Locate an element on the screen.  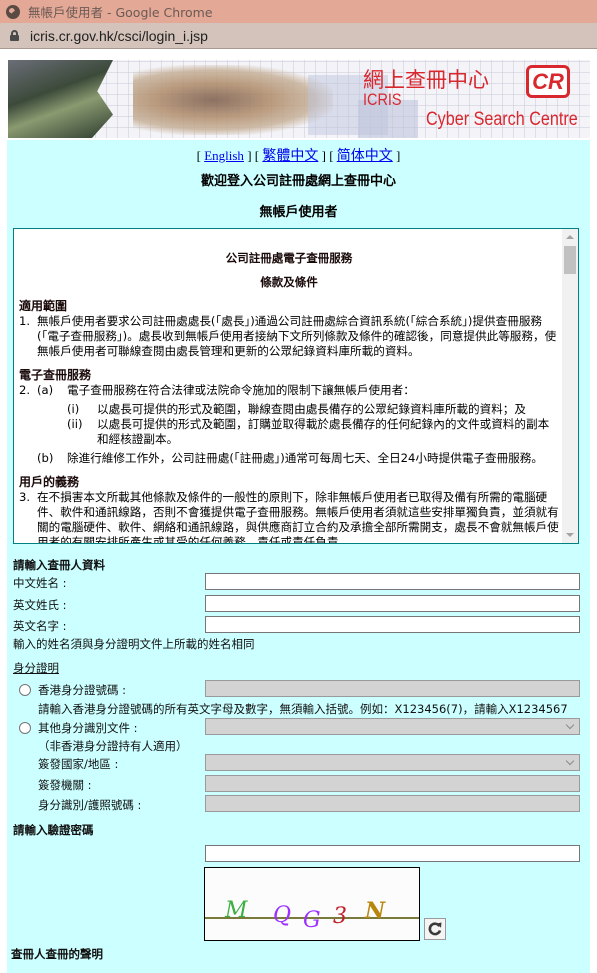
other-id-note: （非香港身分證持有人適用） is located at coordinates (113, 746).